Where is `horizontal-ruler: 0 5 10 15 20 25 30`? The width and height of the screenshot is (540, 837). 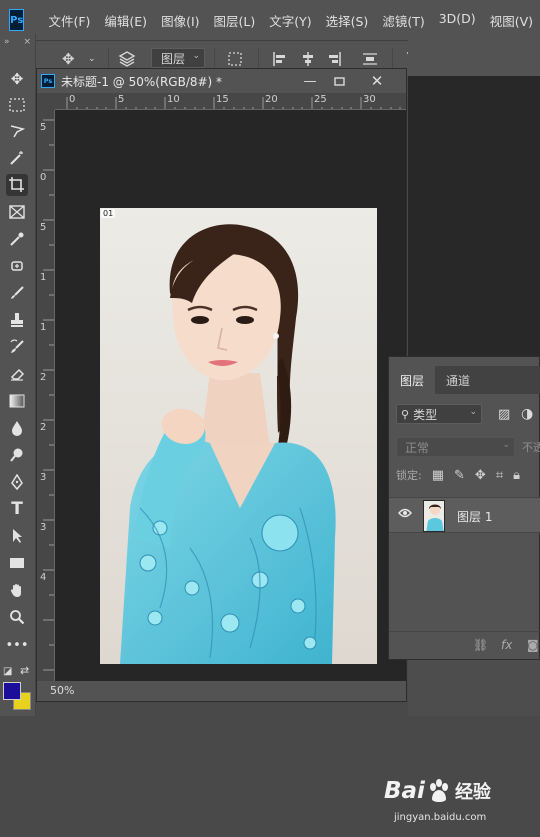
horizontal-ruler: 0 5 10 15 20 25 30 is located at coordinates (230, 101).